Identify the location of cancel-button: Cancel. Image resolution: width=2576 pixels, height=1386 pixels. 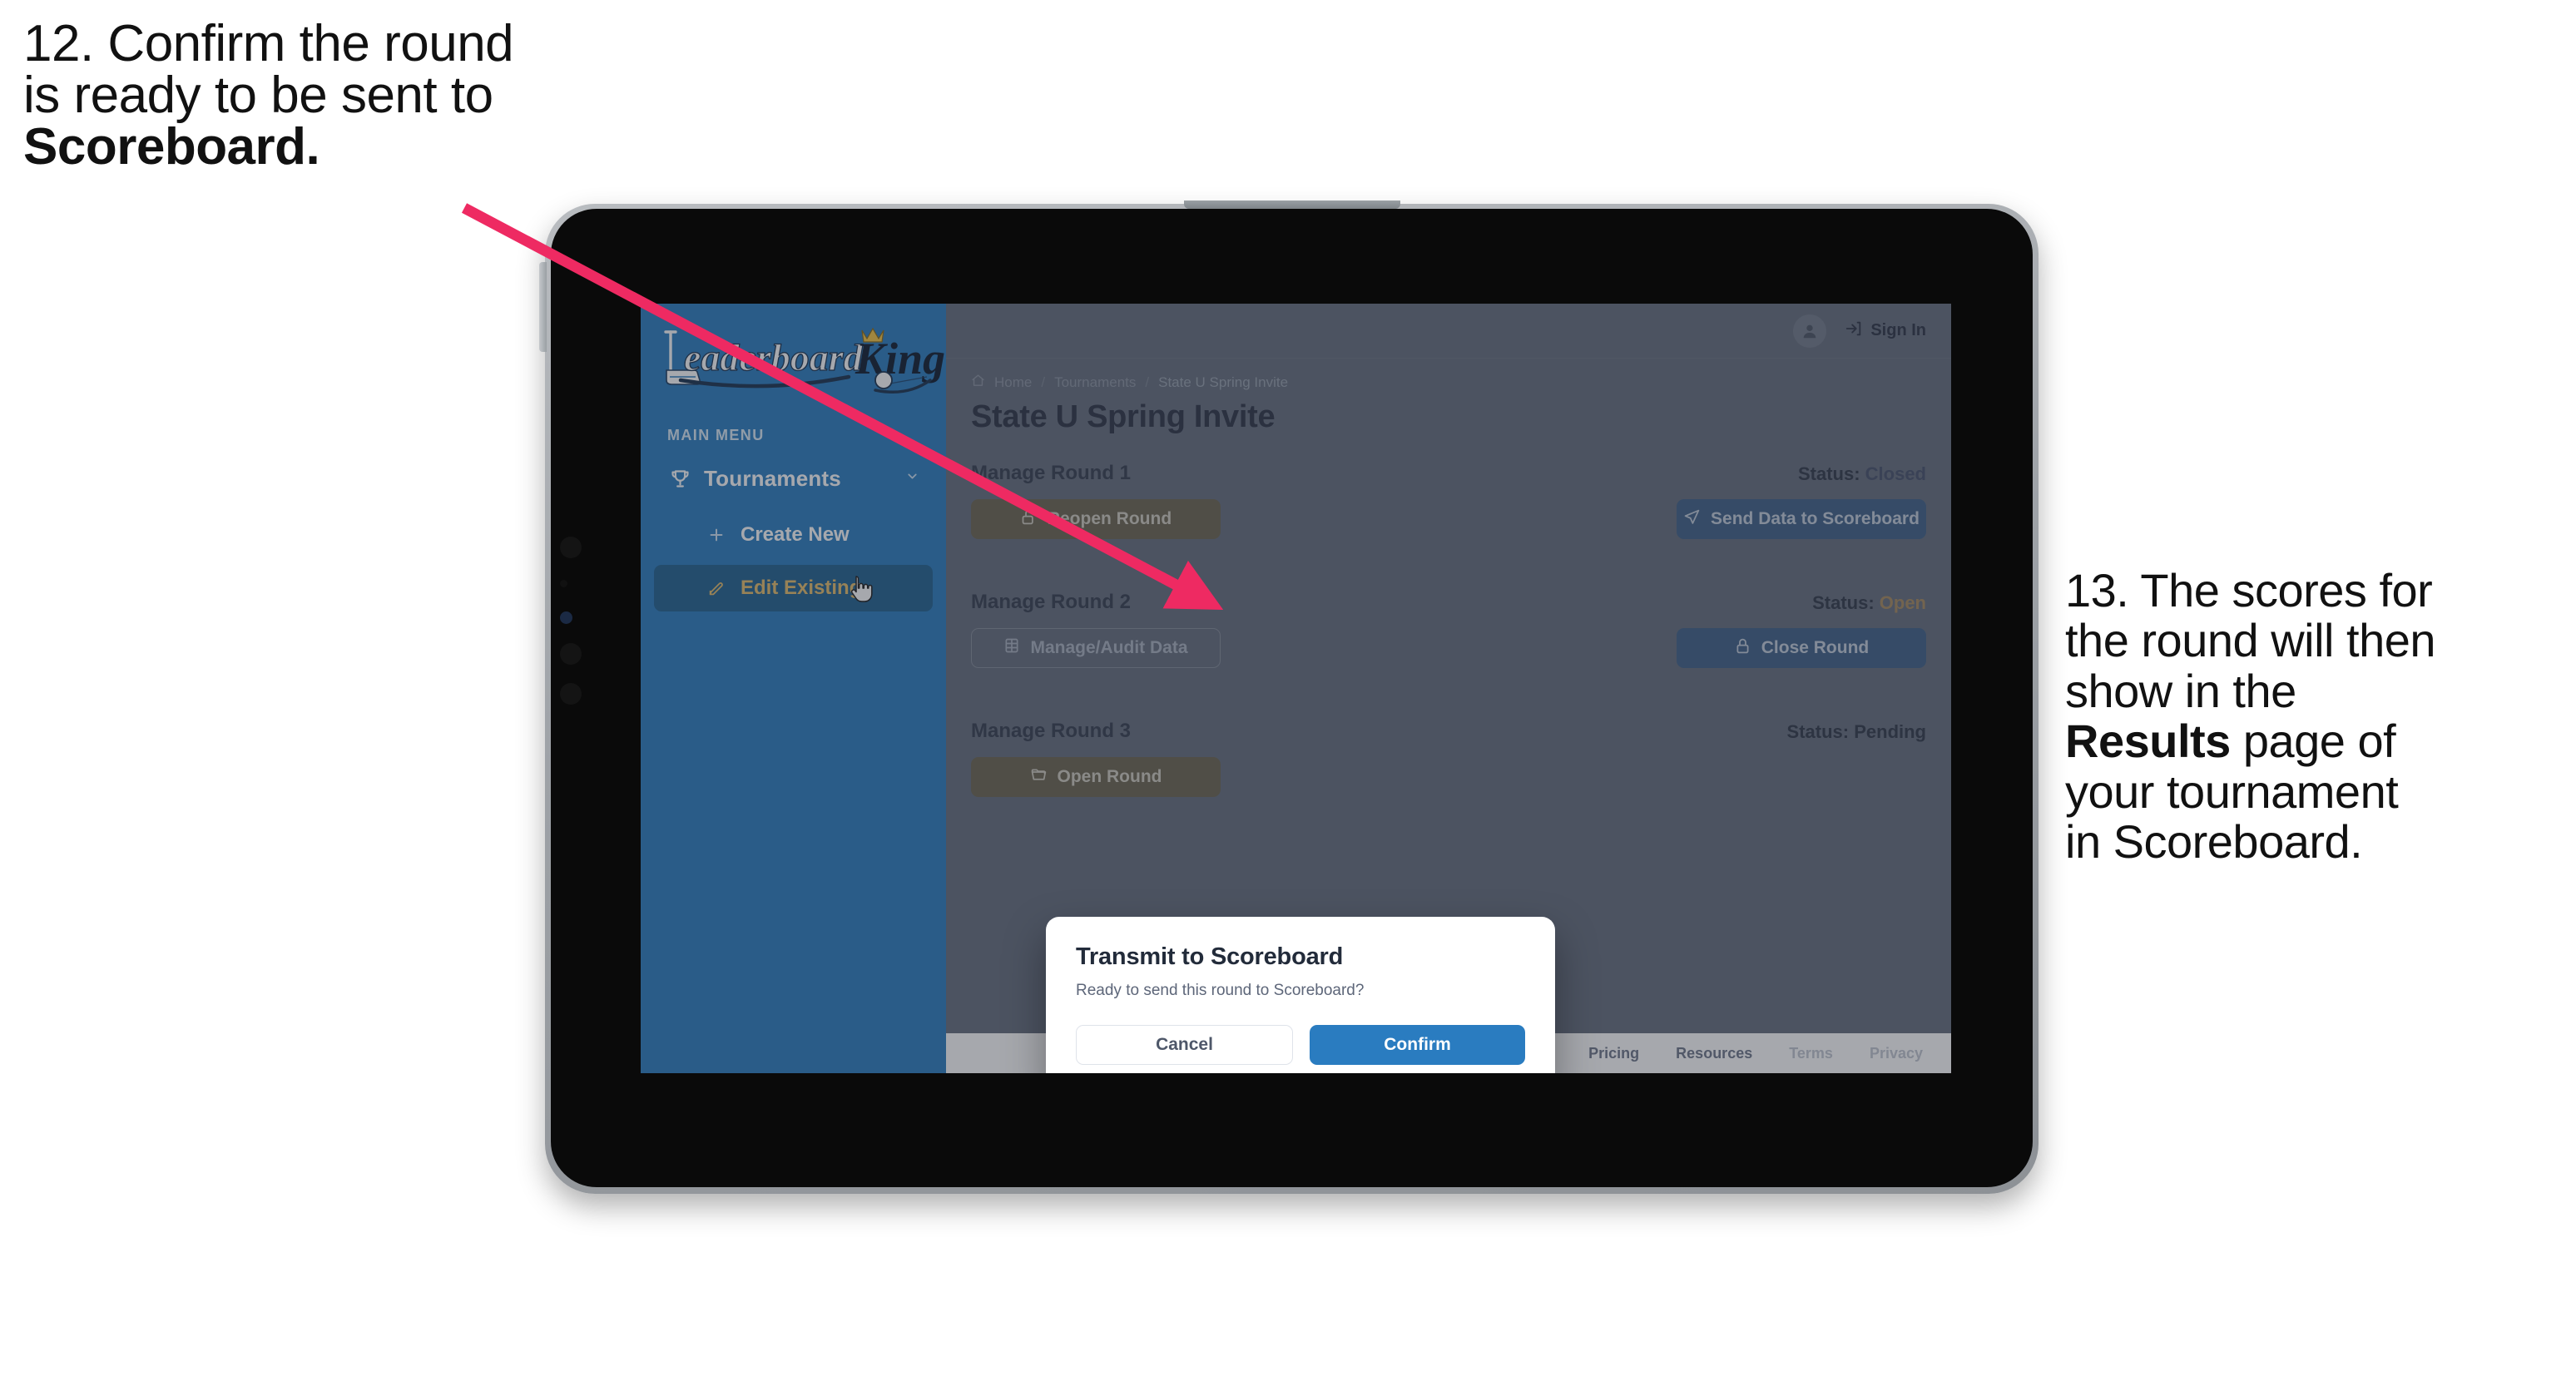
(1184, 1045).